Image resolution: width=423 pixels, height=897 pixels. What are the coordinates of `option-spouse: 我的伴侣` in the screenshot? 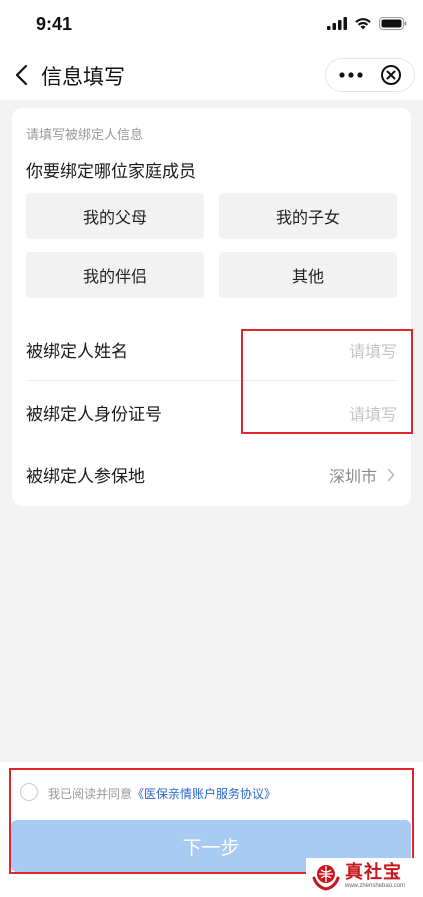 It's located at (115, 275).